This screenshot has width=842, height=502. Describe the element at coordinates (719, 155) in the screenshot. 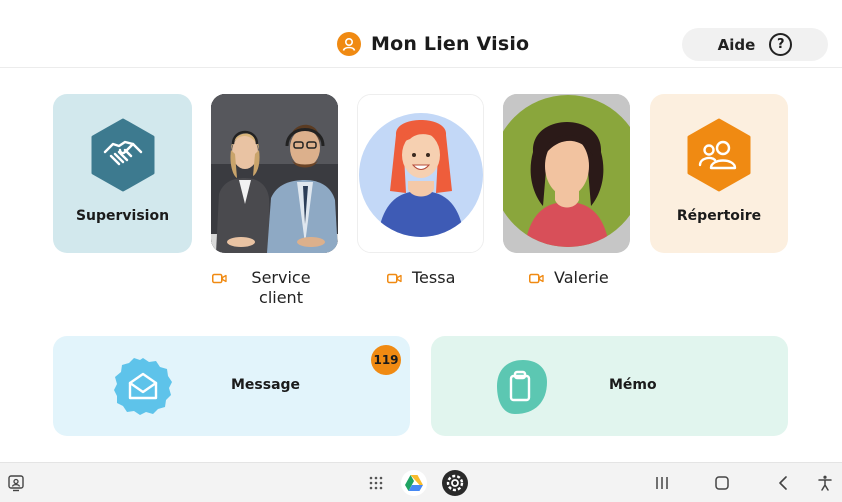

I see `people-icon` at that location.